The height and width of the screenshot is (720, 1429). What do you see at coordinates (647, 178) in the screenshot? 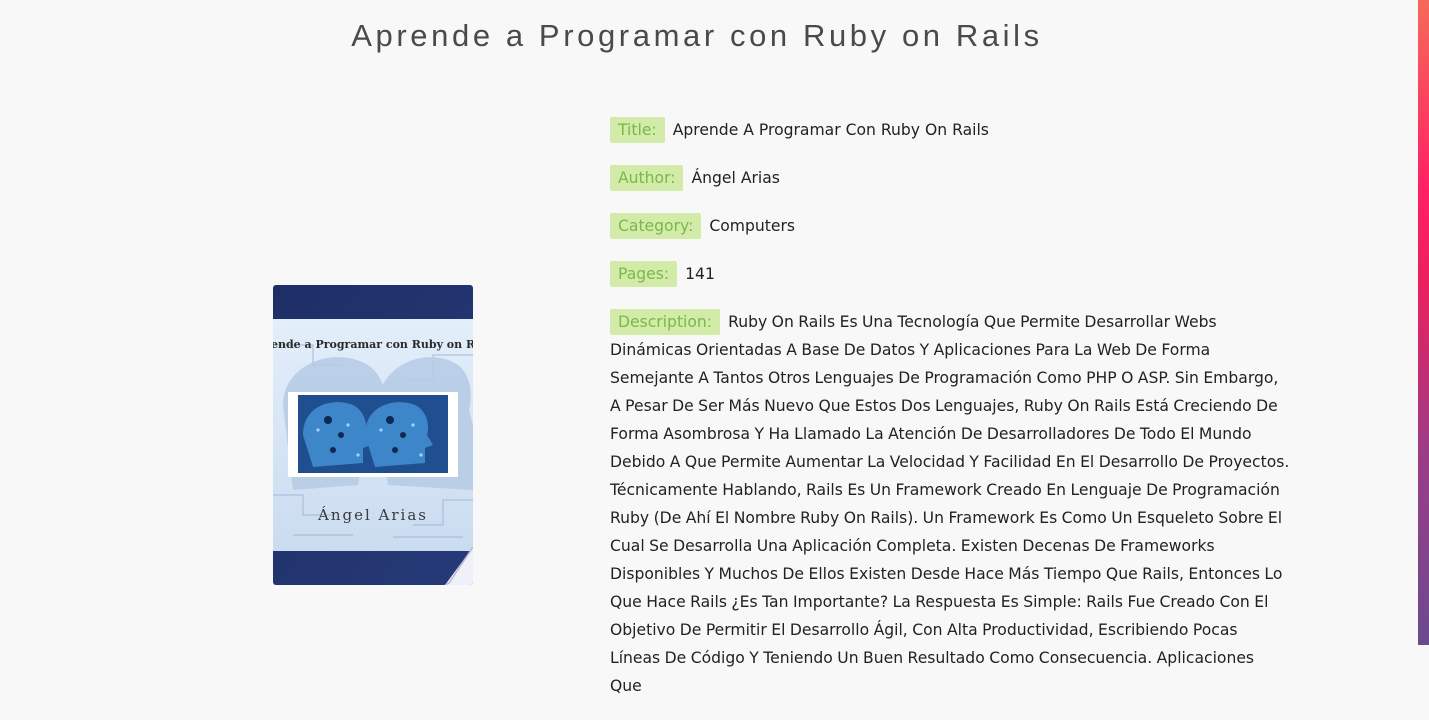
I see `author-label: Author:` at bounding box center [647, 178].